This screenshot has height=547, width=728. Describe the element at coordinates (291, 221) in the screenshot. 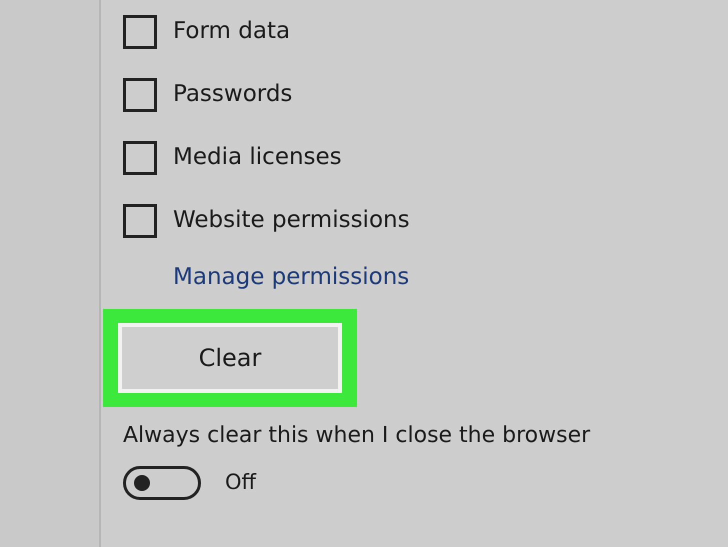

I see `checkbox-label: Website permissions` at that location.